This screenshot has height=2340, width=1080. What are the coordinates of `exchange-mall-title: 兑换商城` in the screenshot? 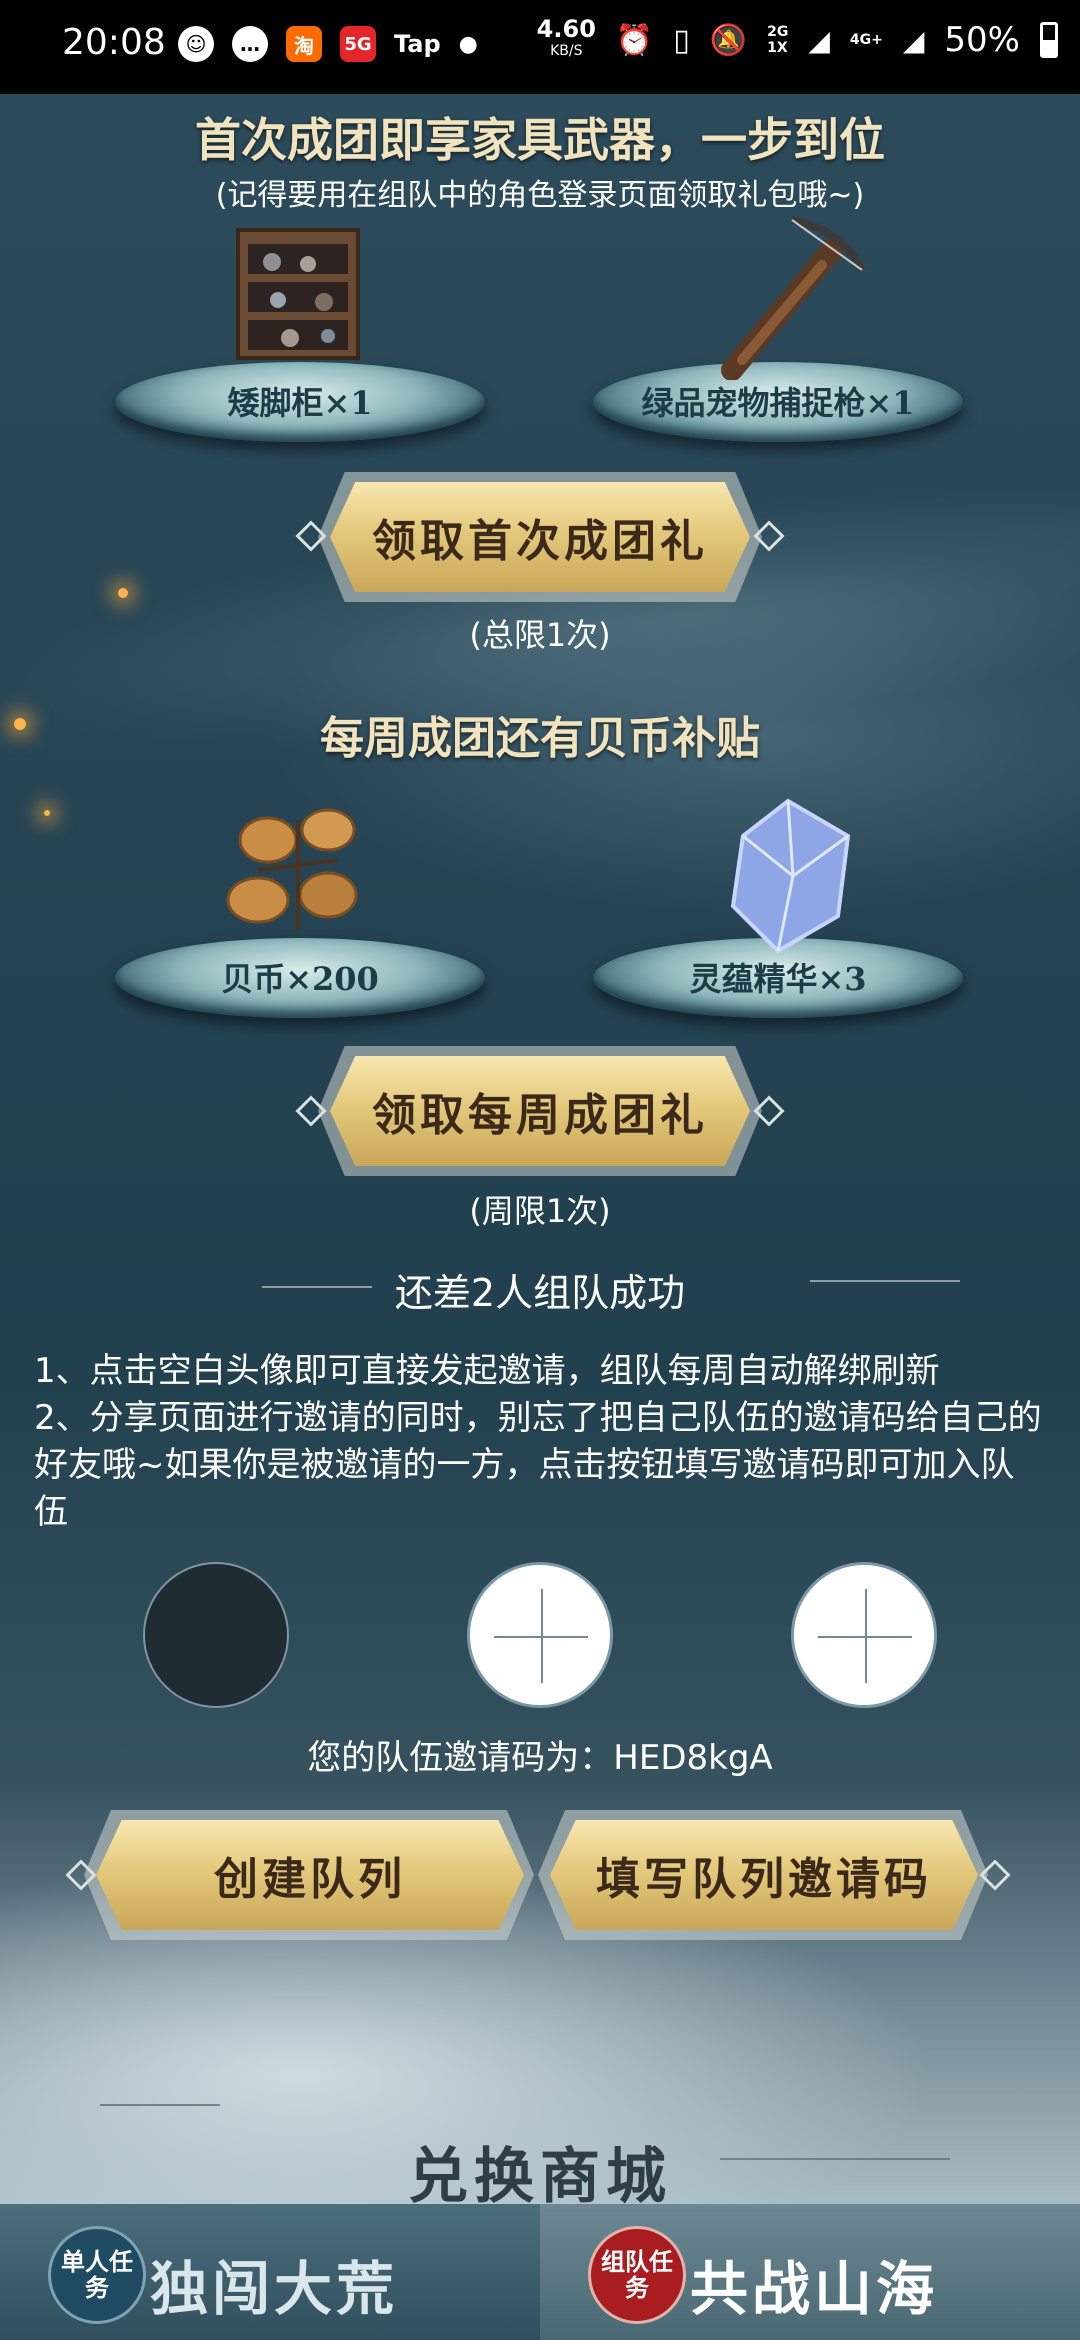 It's located at (540, 2177).